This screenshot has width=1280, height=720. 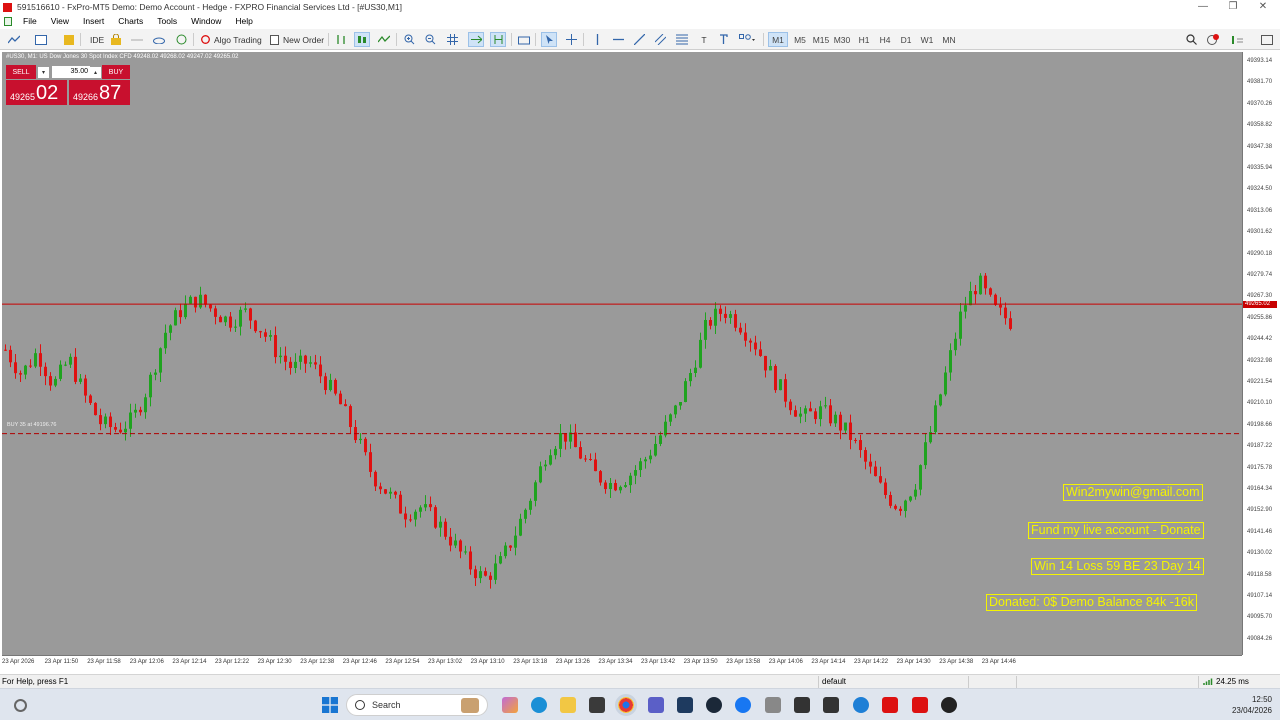 What do you see at coordinates (639, 39) in the screenshot?
I see `trendline-icon` at bounding box center [639, 39].